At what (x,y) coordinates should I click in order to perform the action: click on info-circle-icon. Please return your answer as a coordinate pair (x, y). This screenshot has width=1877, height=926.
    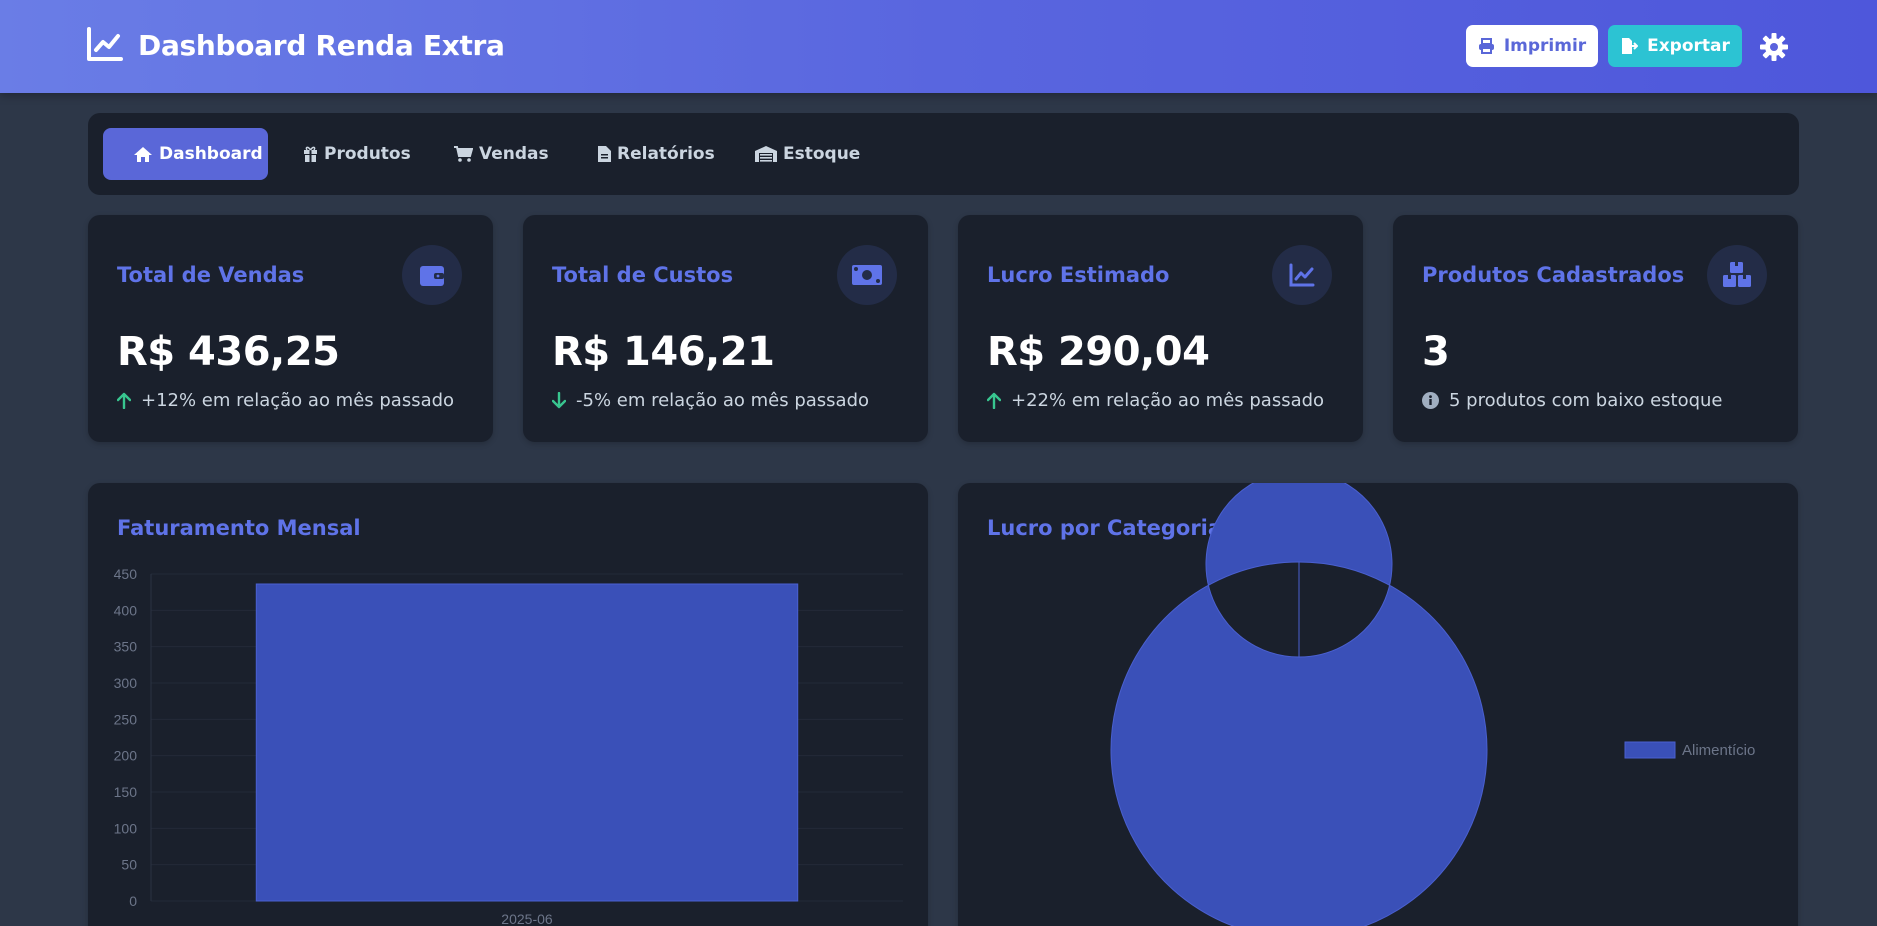
    Looking at the image, I should click on (1430, 400).